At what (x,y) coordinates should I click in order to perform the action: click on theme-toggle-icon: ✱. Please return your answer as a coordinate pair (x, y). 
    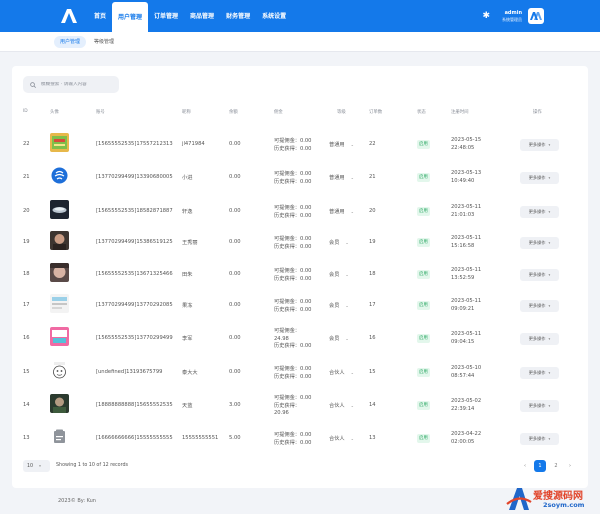
    Looking at the image, I should click on (486, 16).